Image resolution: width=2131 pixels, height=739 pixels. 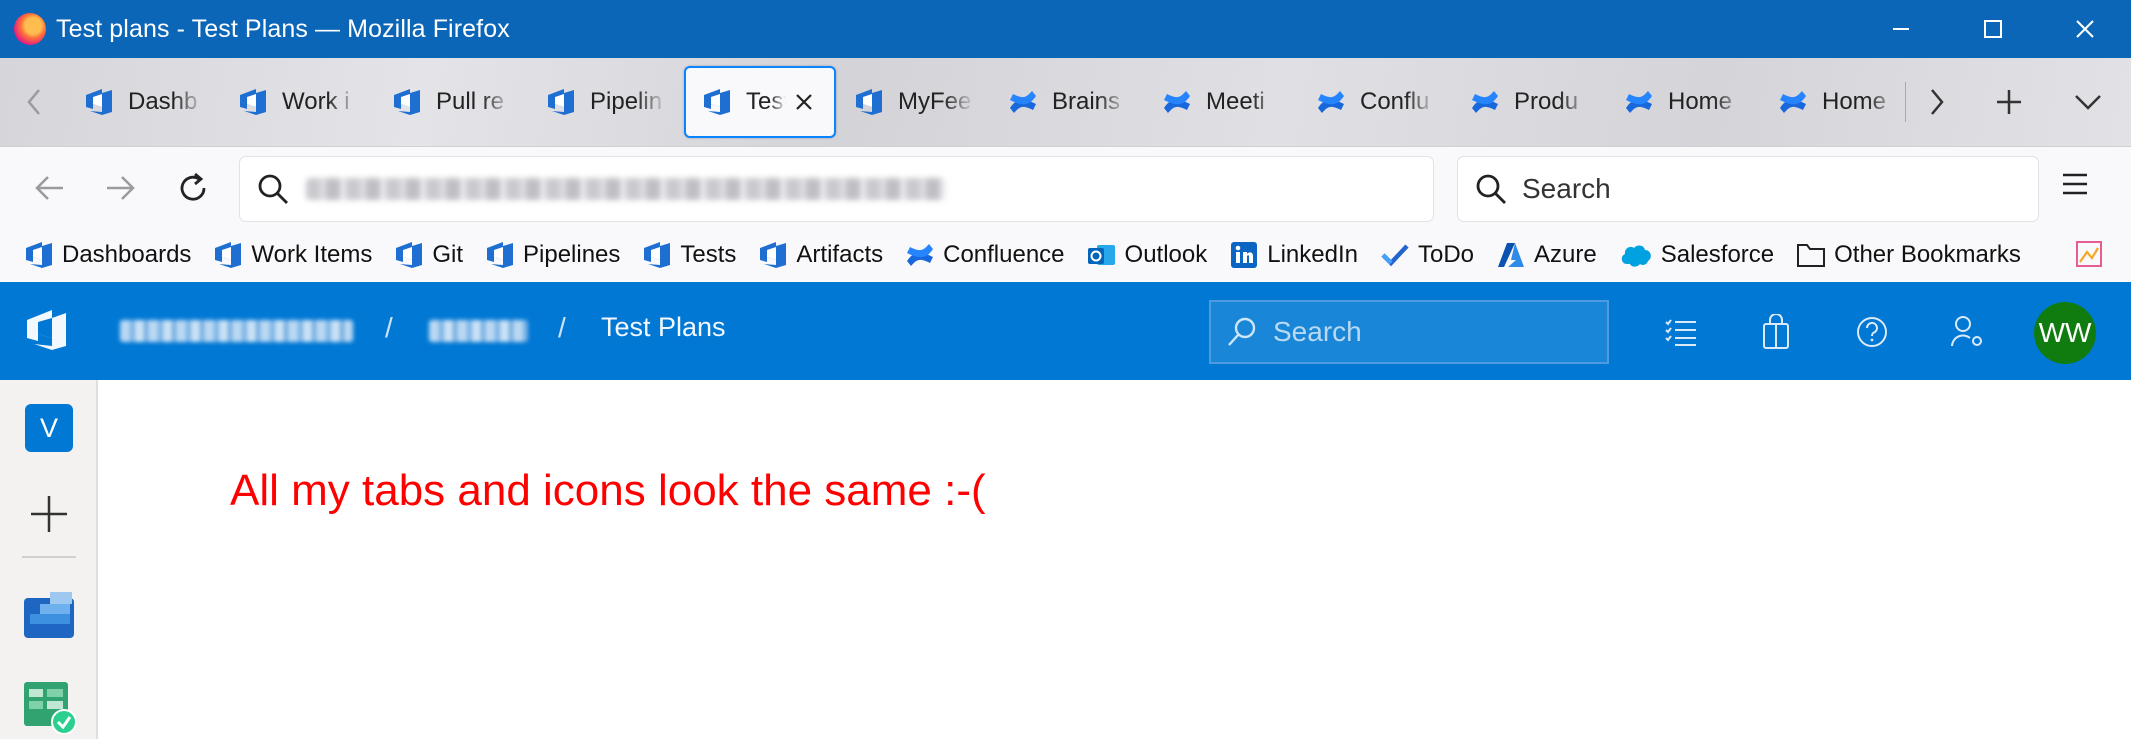 What do you see at coordinates (312, 254) in the screenshot?
I see `bookmark-label: Work Items` at bounding box center [312, 254].